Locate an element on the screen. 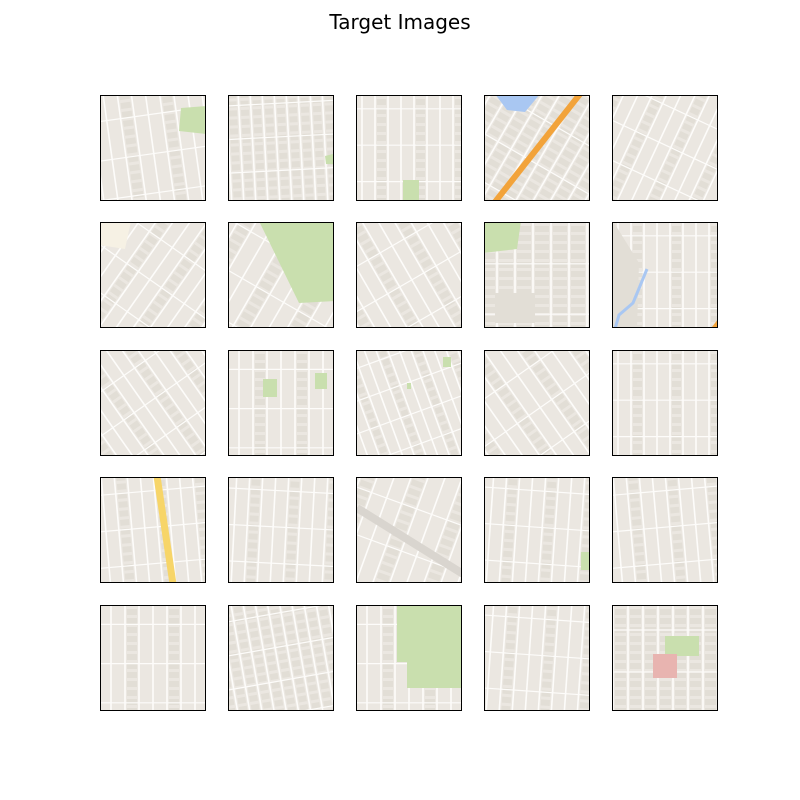 Image resolution: width=800 pixels, height=800 pixels. target-image-r4-c1 is located at coordinates (153, 530).